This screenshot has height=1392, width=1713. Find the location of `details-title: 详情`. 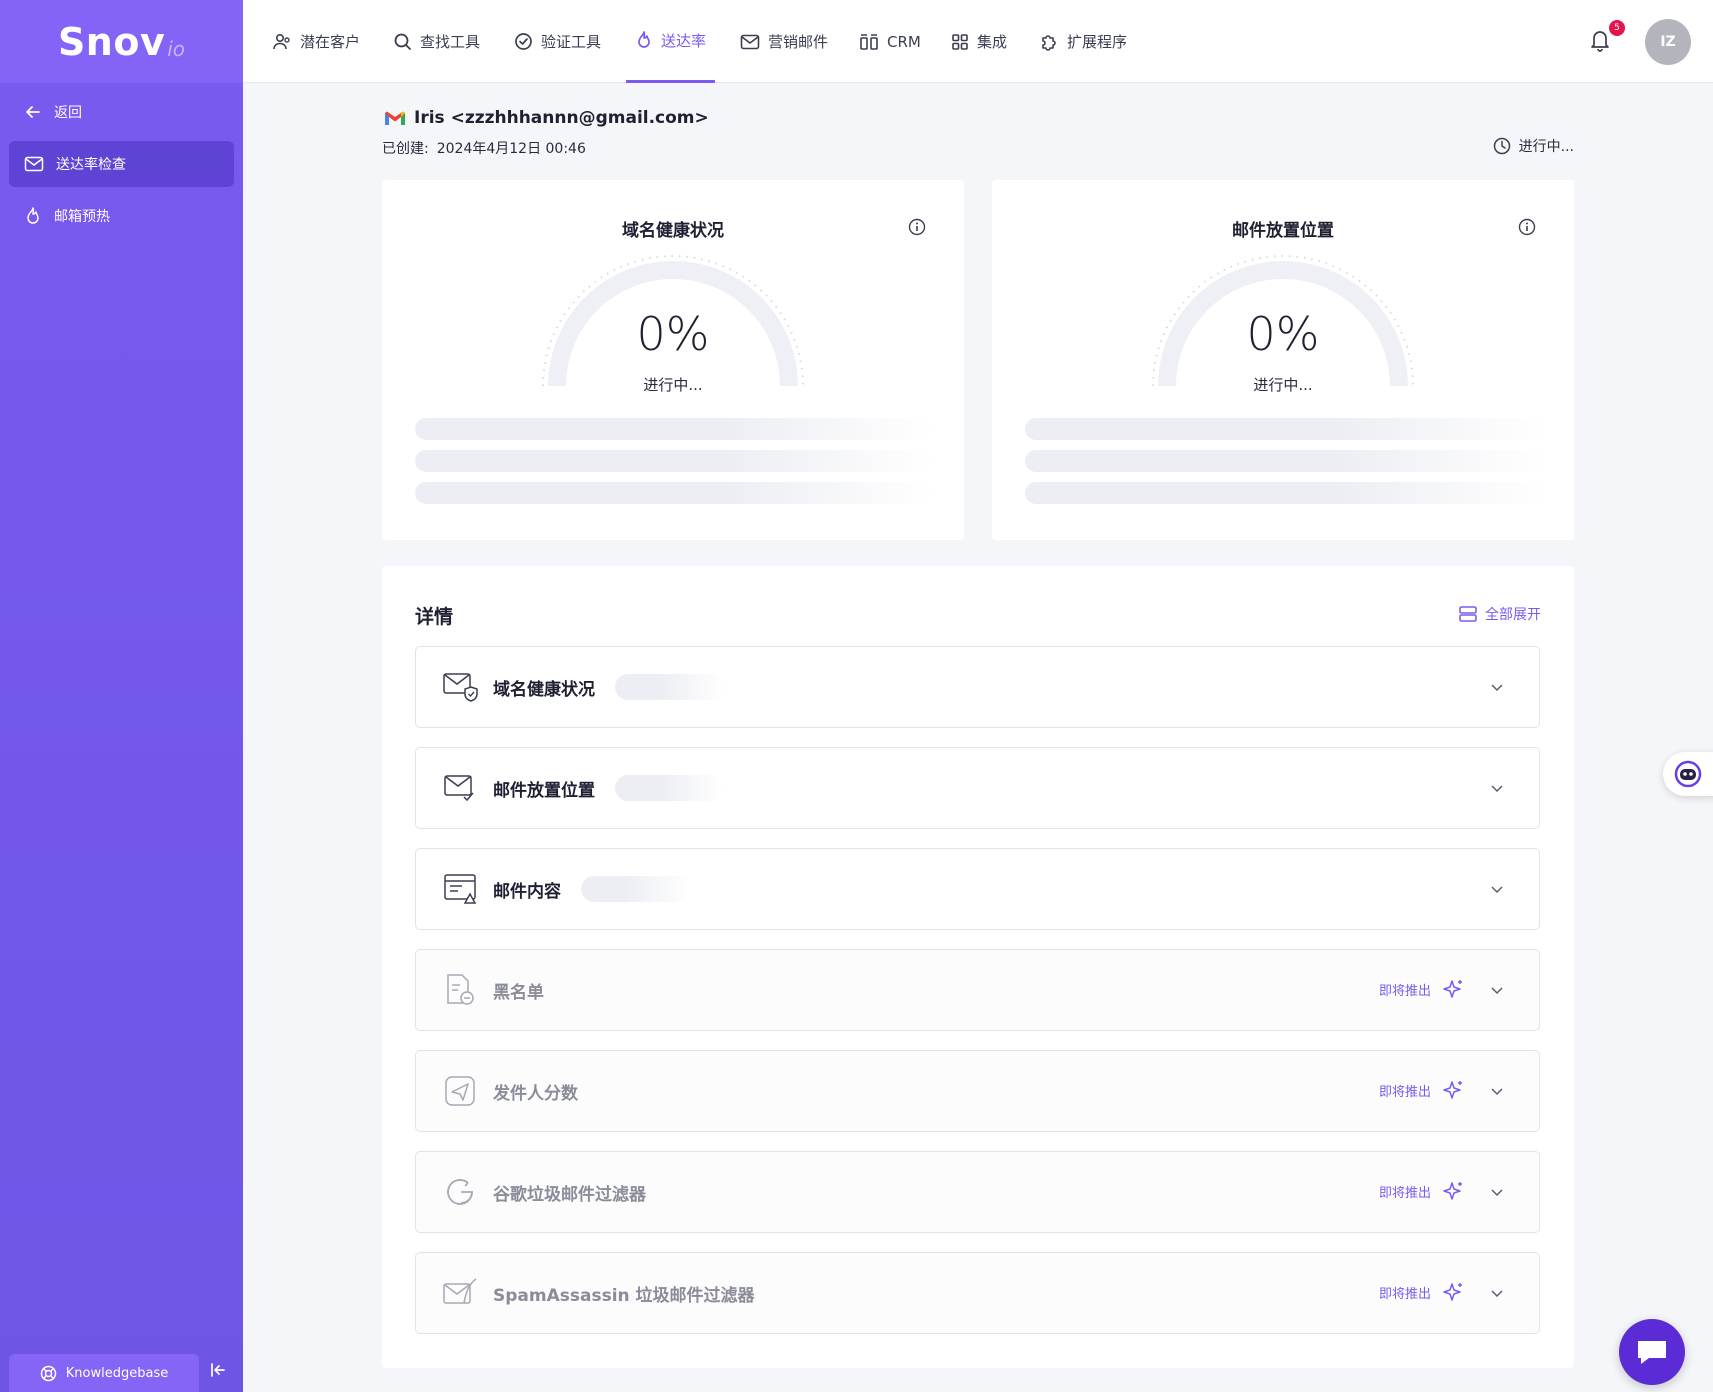

details-title: 详情 is located at coordinates (434, 617).